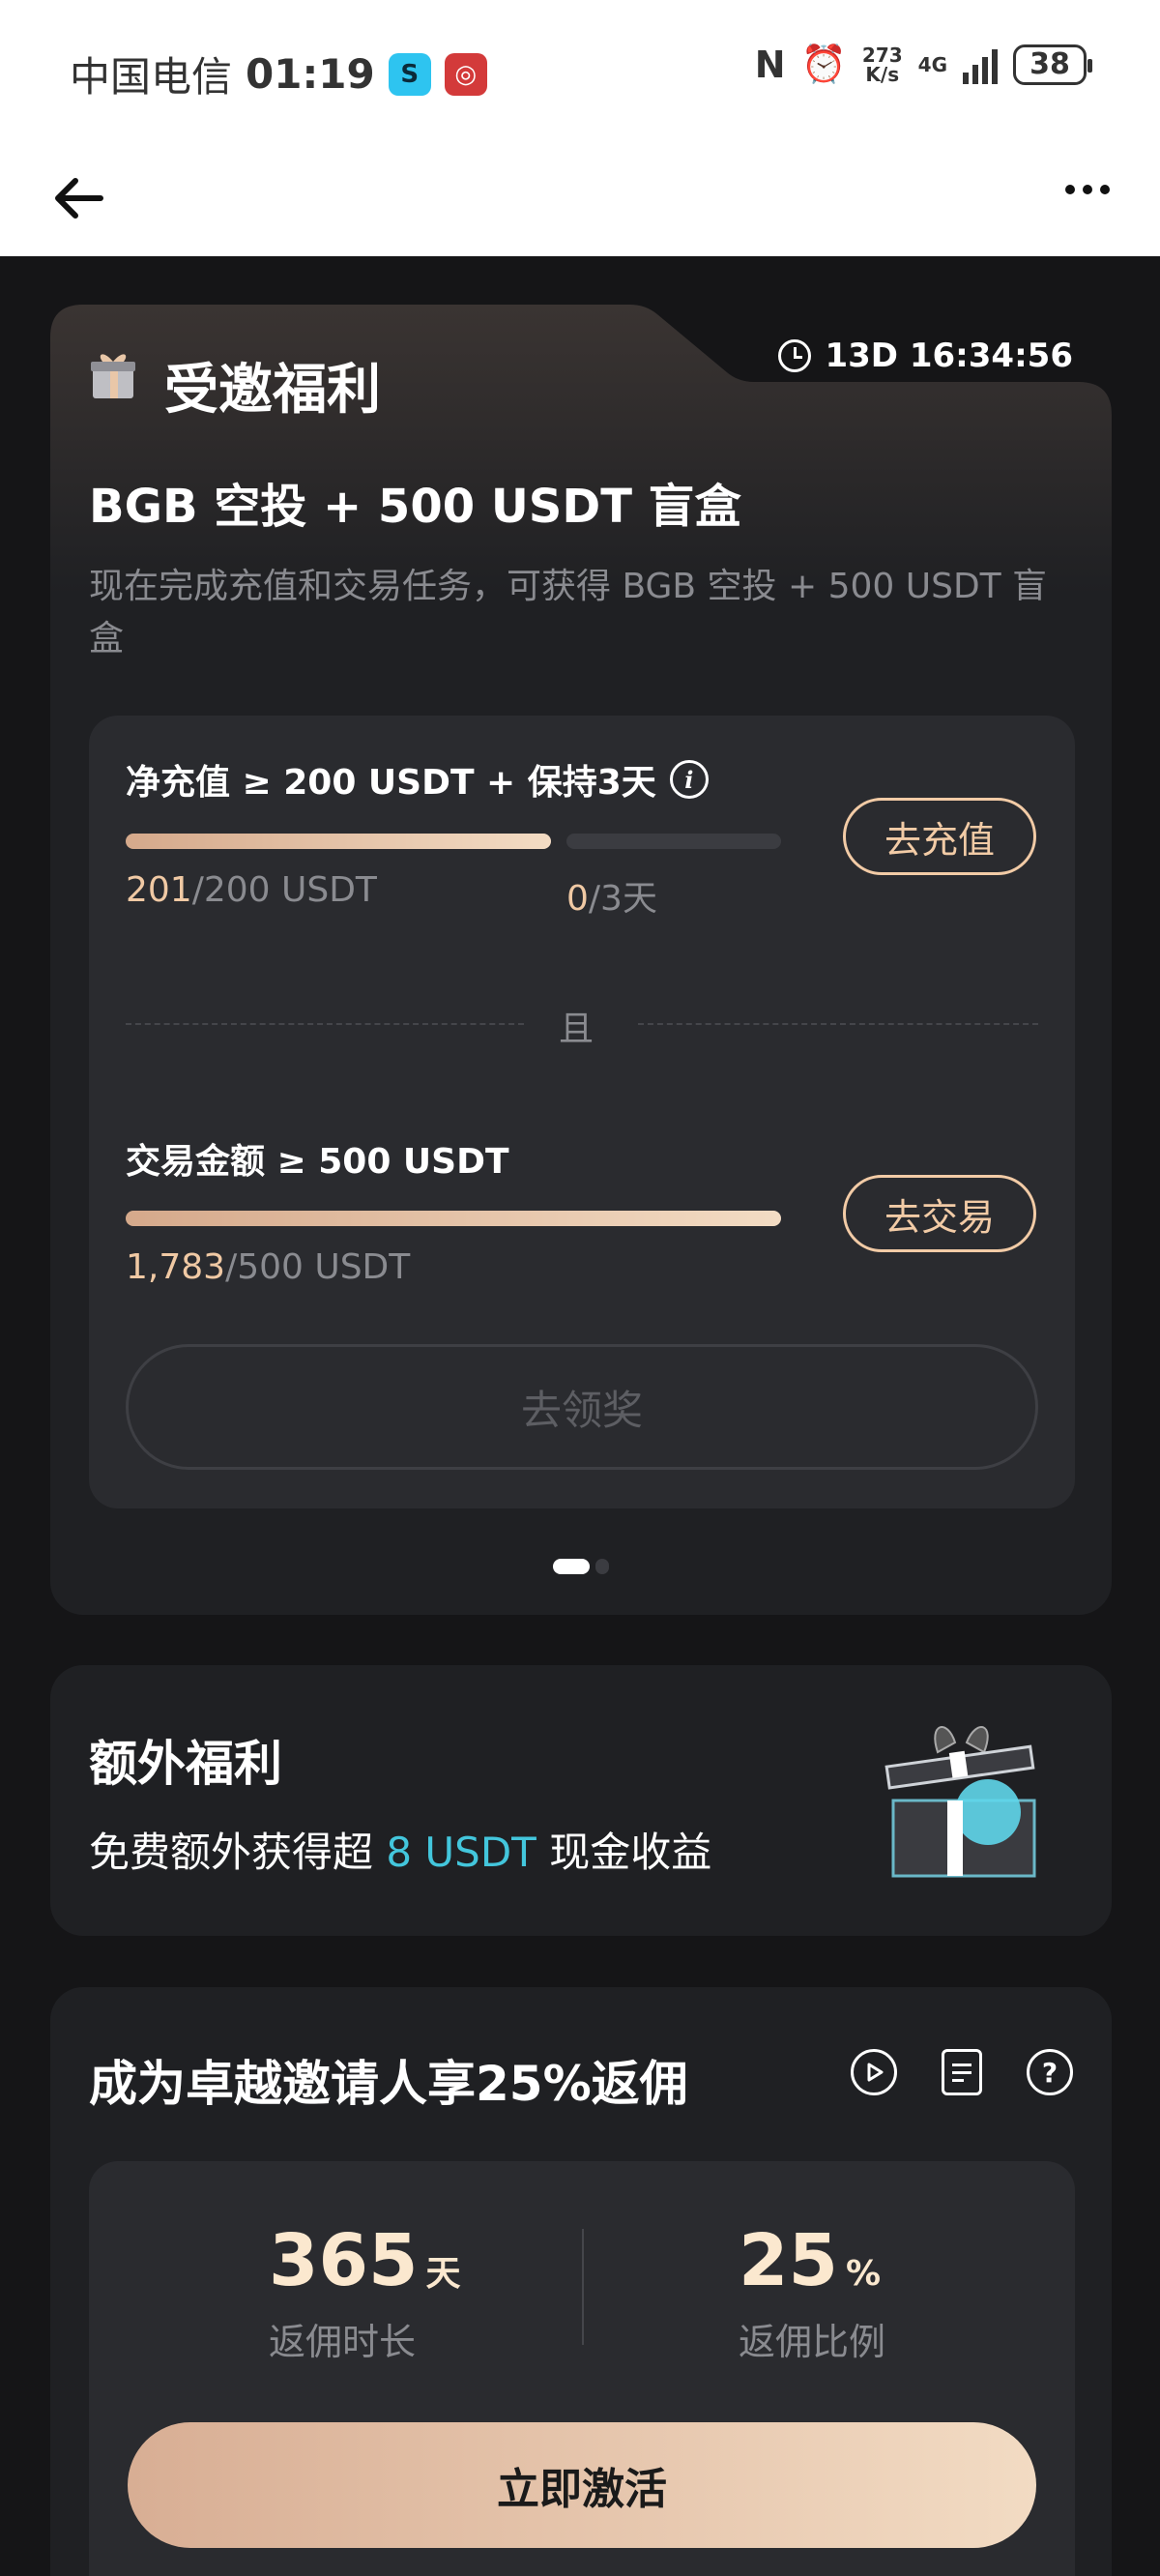 This screenshot has height=2576, width=1160. Describe the element at coordinates (176, 1267) in the screenshot. I see `trade-current: 1,783` at that location.